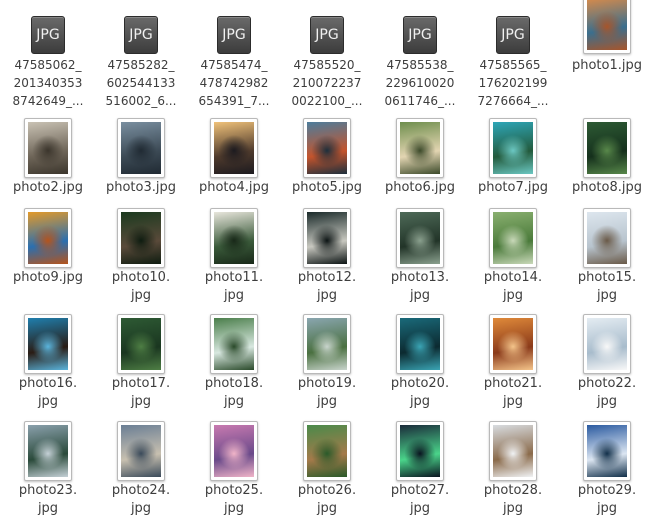 The width and height of the screenshot is (655, 521). What do you see at coordinates (607, 392) in the screenshot?
I see `file-name-label: photo22. jpg` at bounding box center [607, 392].